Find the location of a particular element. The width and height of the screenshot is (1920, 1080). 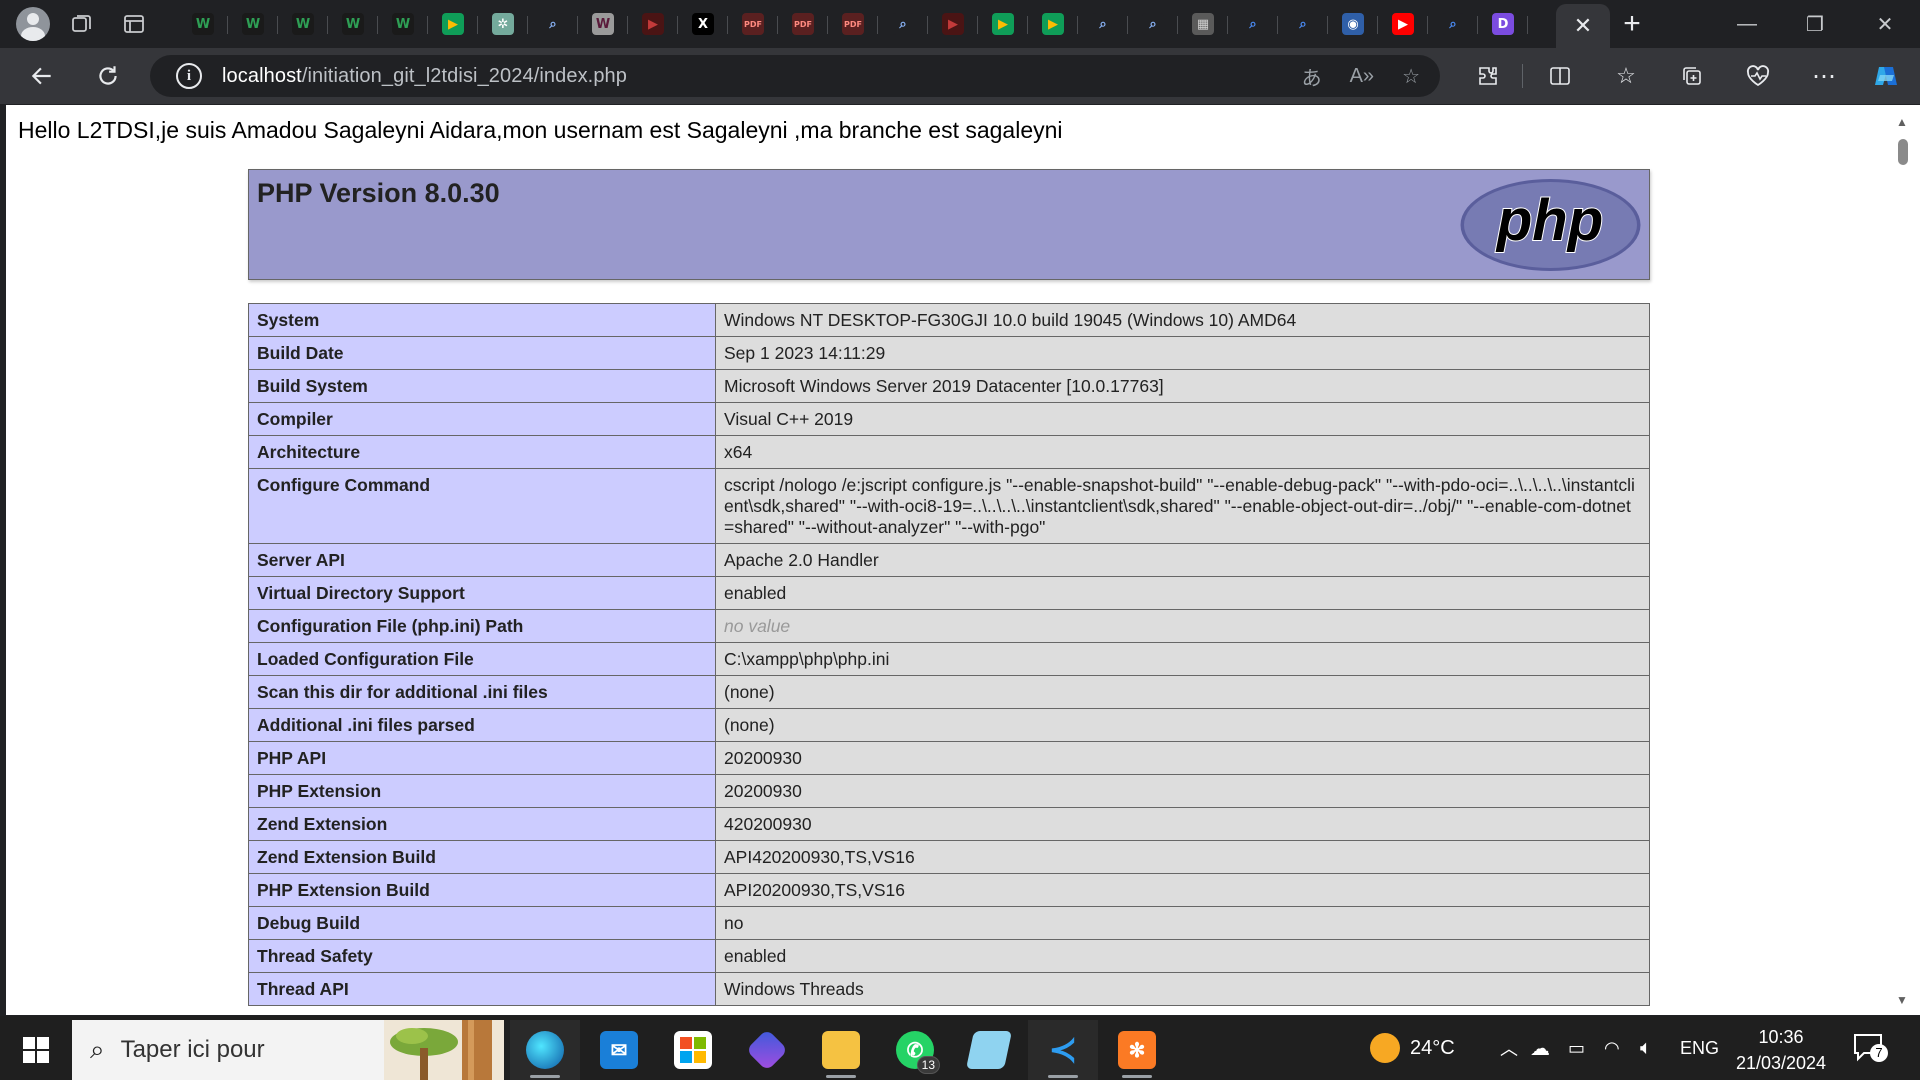

w-icon: W is located at coordinates (403, 24).